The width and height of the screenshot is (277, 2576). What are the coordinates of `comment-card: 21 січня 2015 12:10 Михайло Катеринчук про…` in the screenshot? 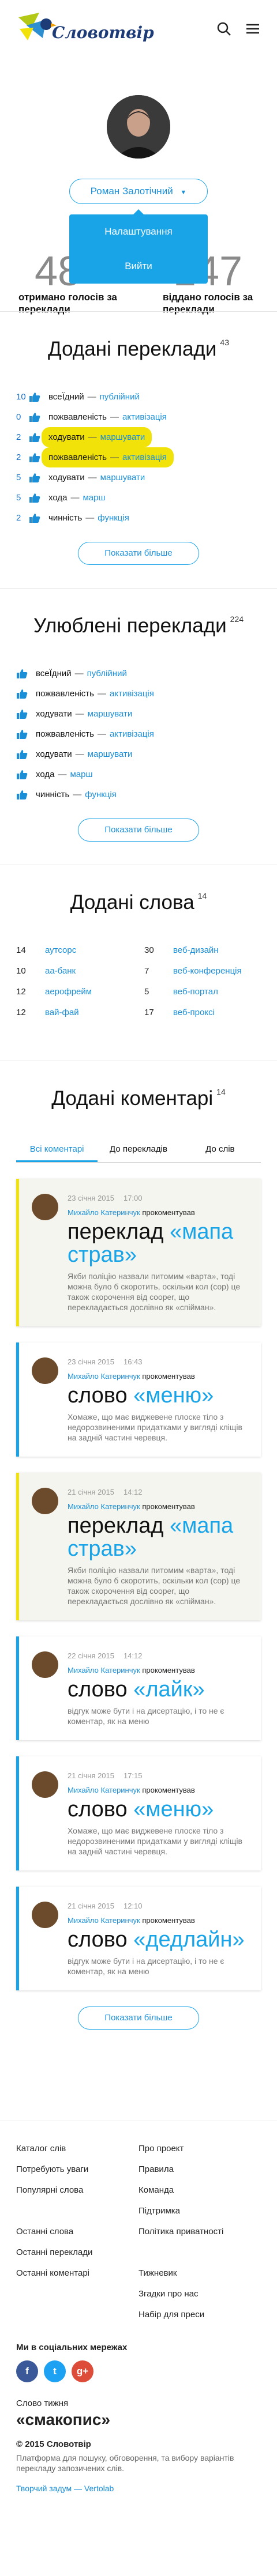 It's located at (138, 1938).